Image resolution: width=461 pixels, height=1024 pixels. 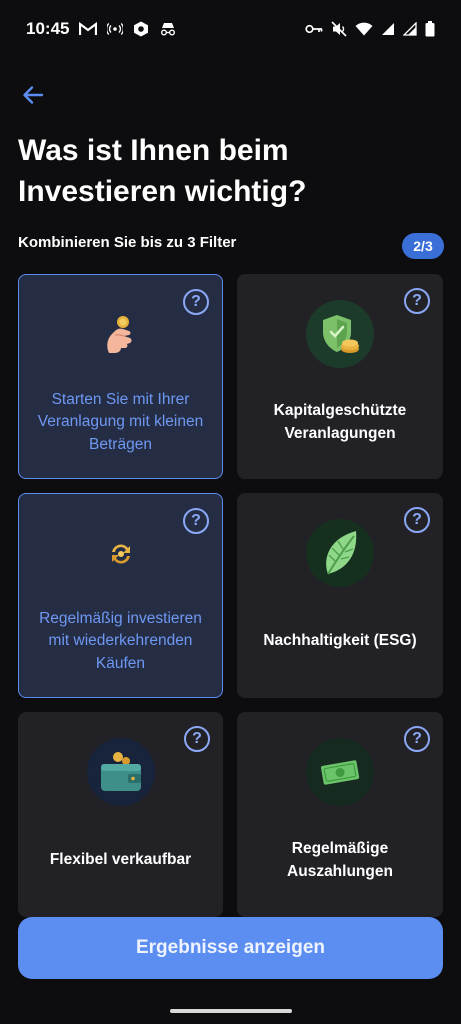 I want to click on app-icon, so click(x=141, y=29).